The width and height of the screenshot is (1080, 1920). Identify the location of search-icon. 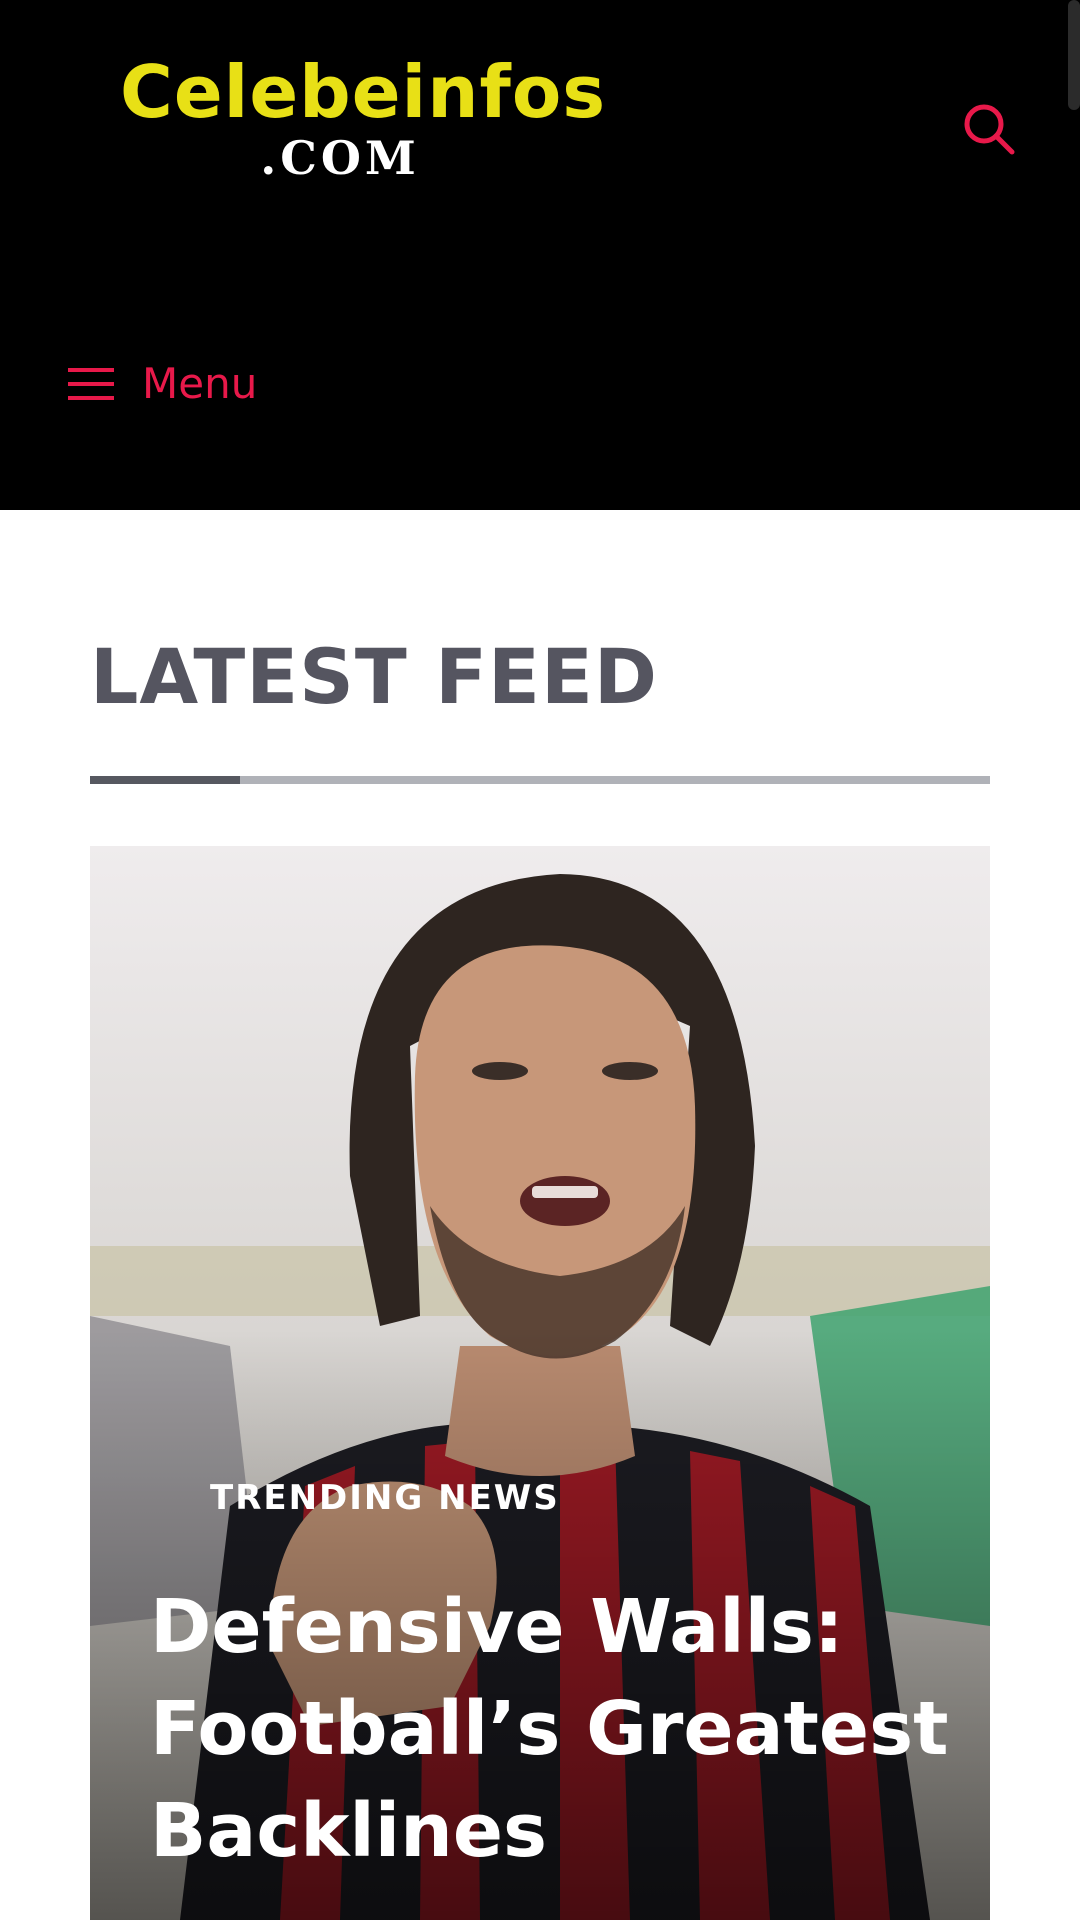
(989, 129).